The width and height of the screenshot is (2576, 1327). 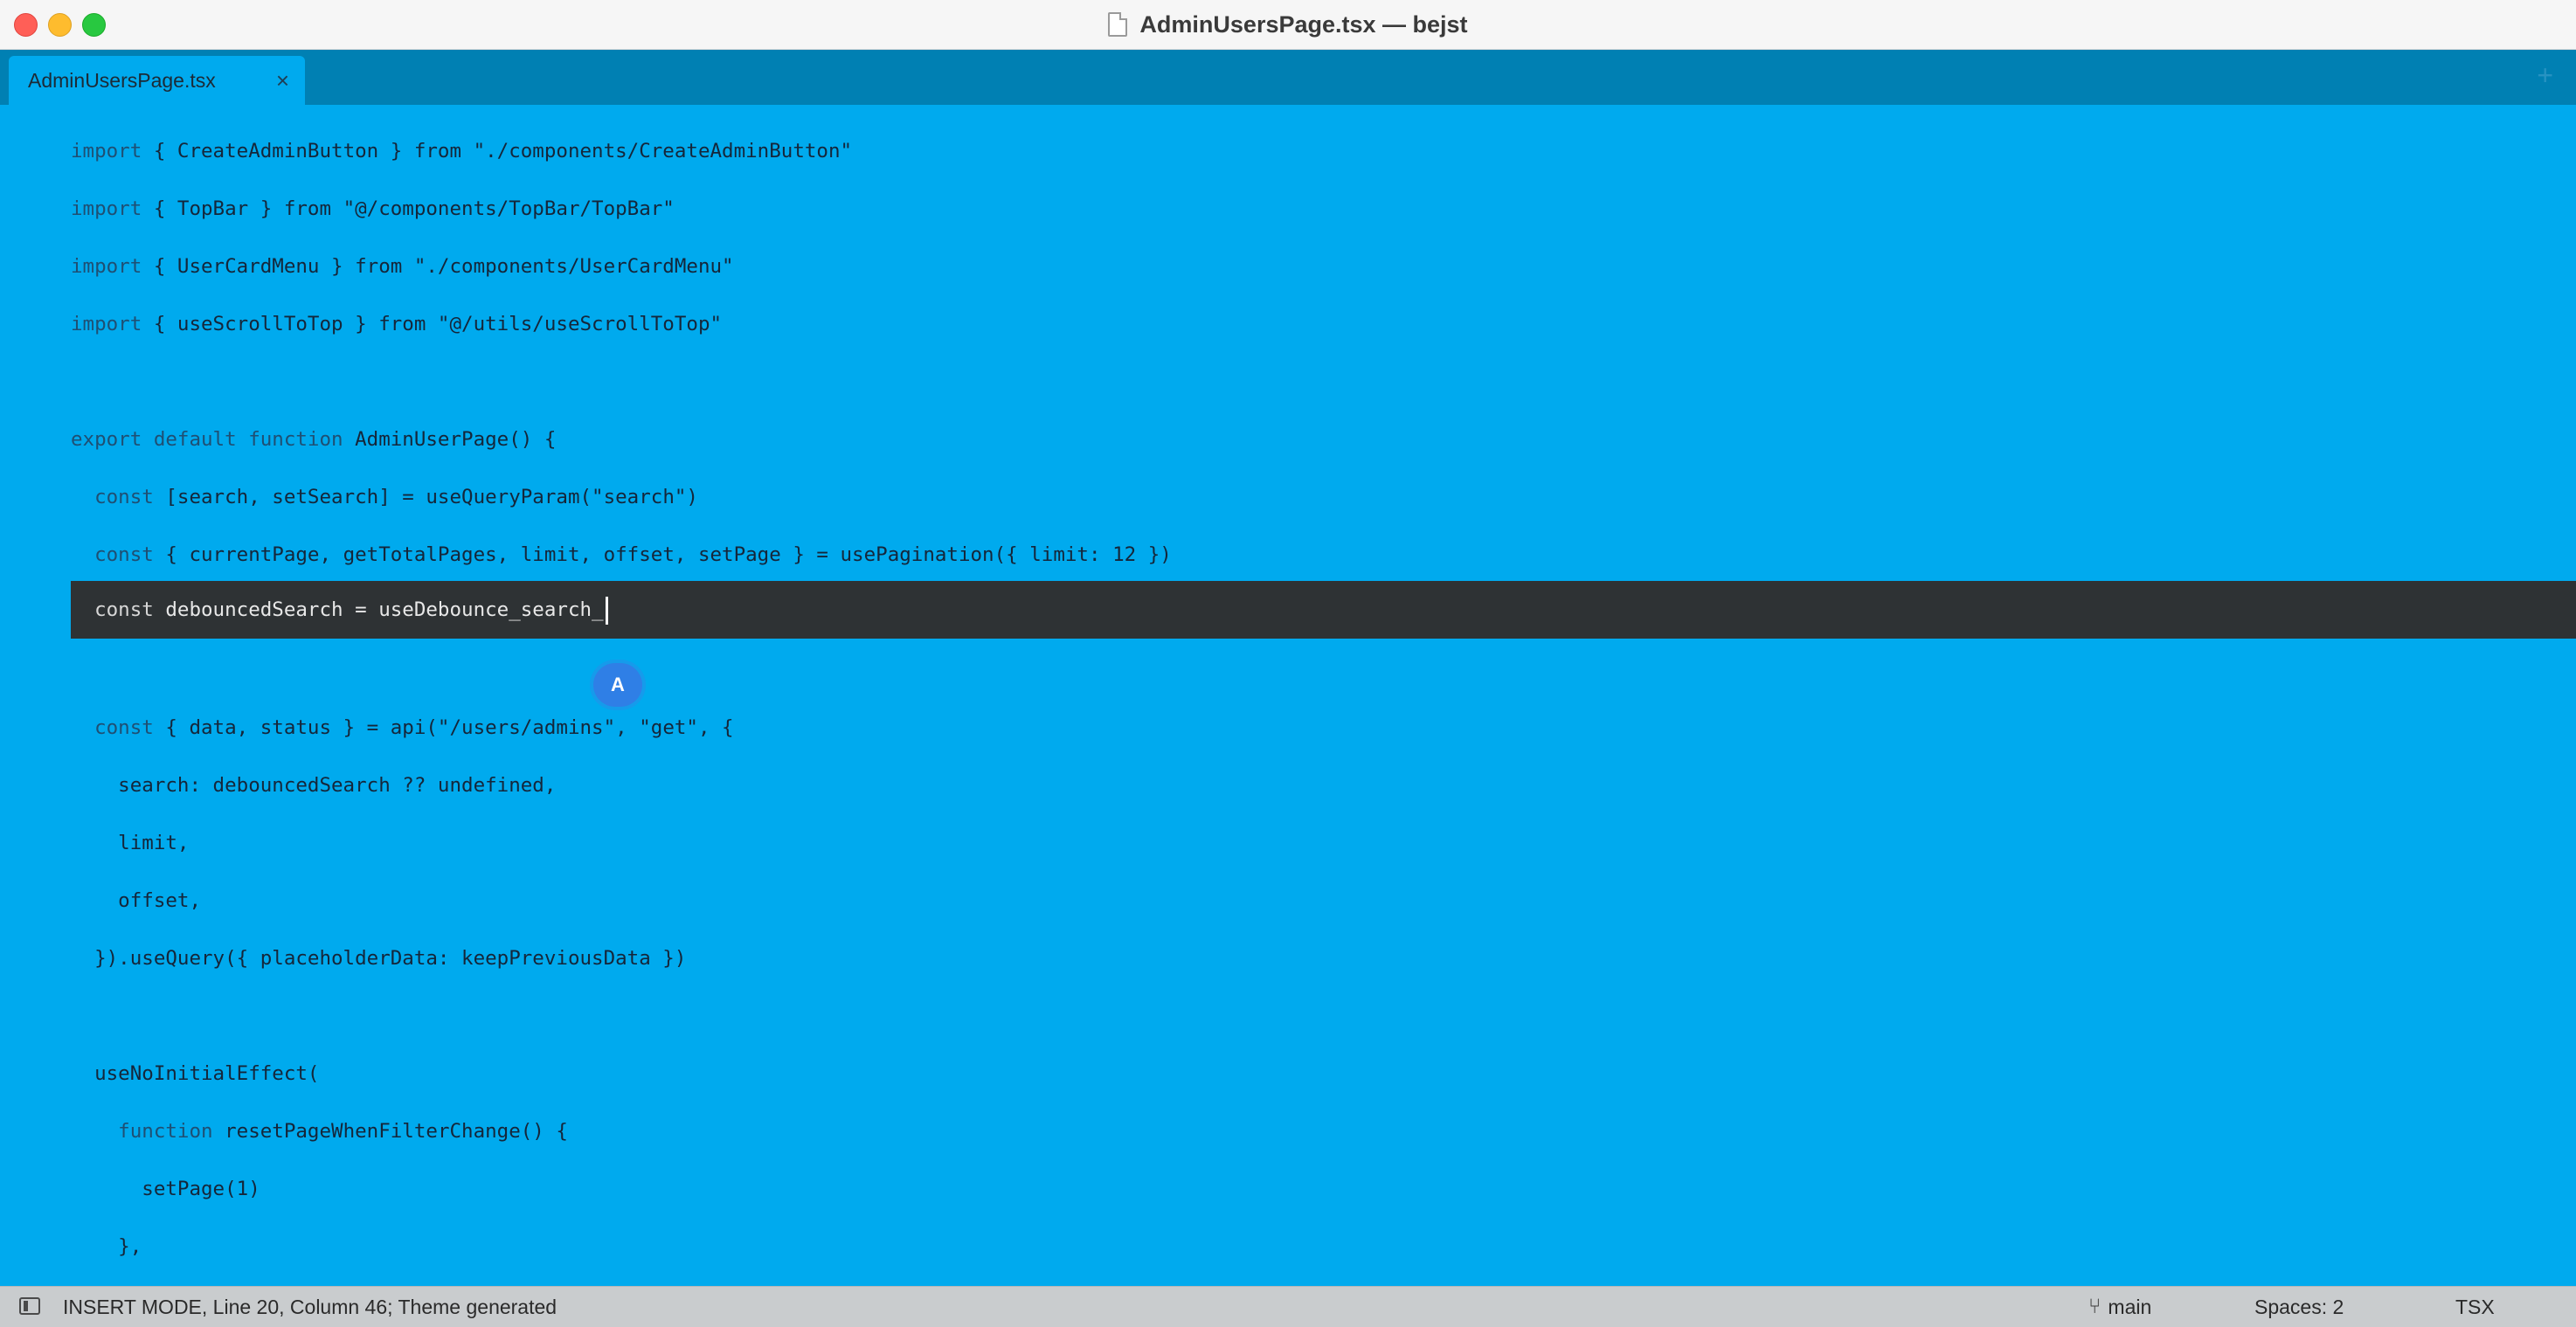 I want to click on close-icon: ×, so click(x=282, y=80).